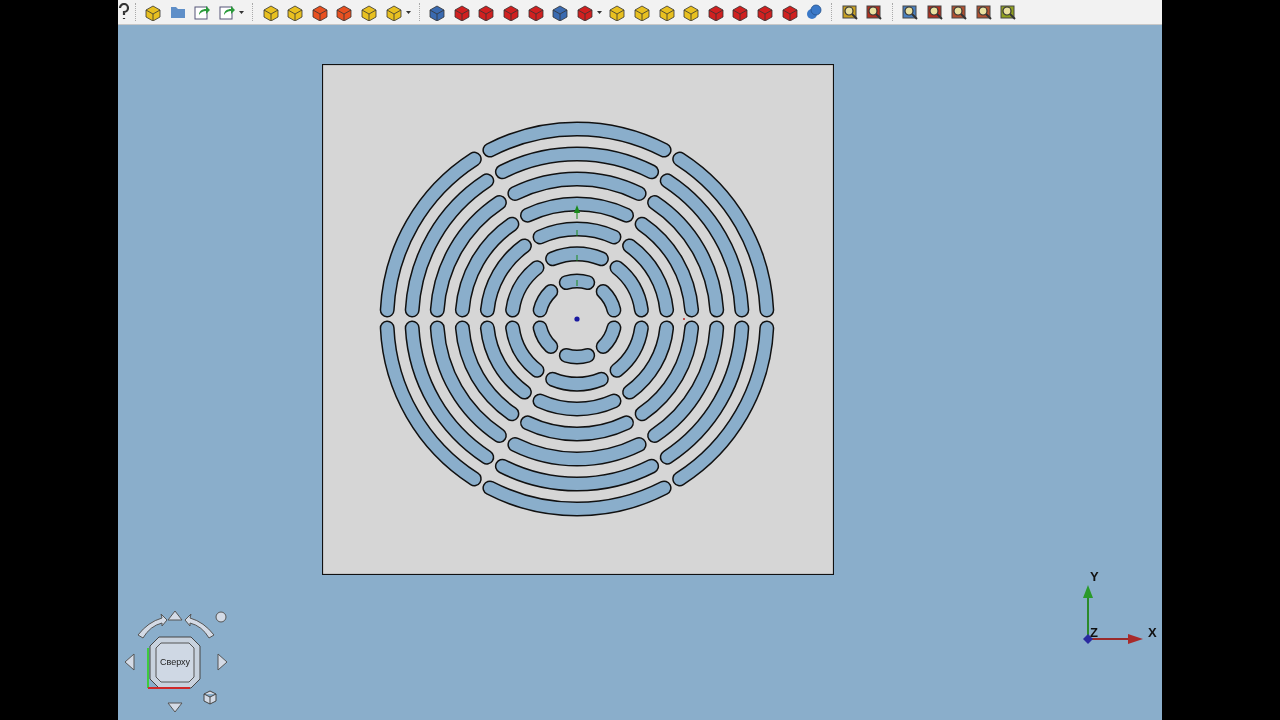 This screenshot has width=1280, height=720. I want to click on axis-triad-drawing, so click(1113, 614).